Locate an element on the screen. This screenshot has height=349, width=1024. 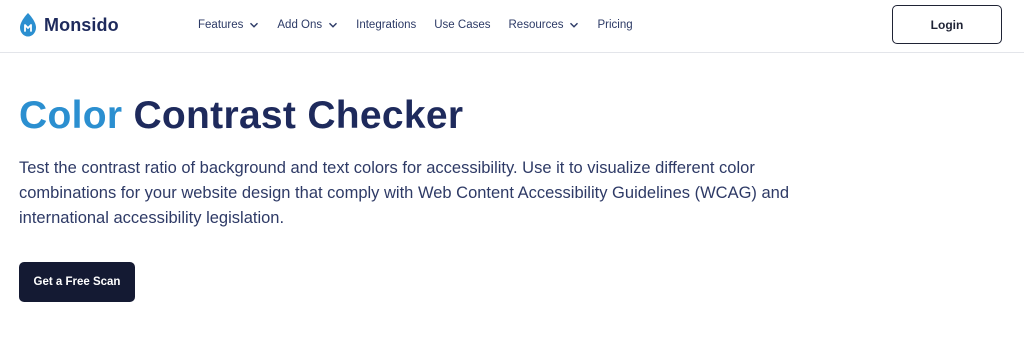
nav-item-label: Features is located at coordinates (221, 25).